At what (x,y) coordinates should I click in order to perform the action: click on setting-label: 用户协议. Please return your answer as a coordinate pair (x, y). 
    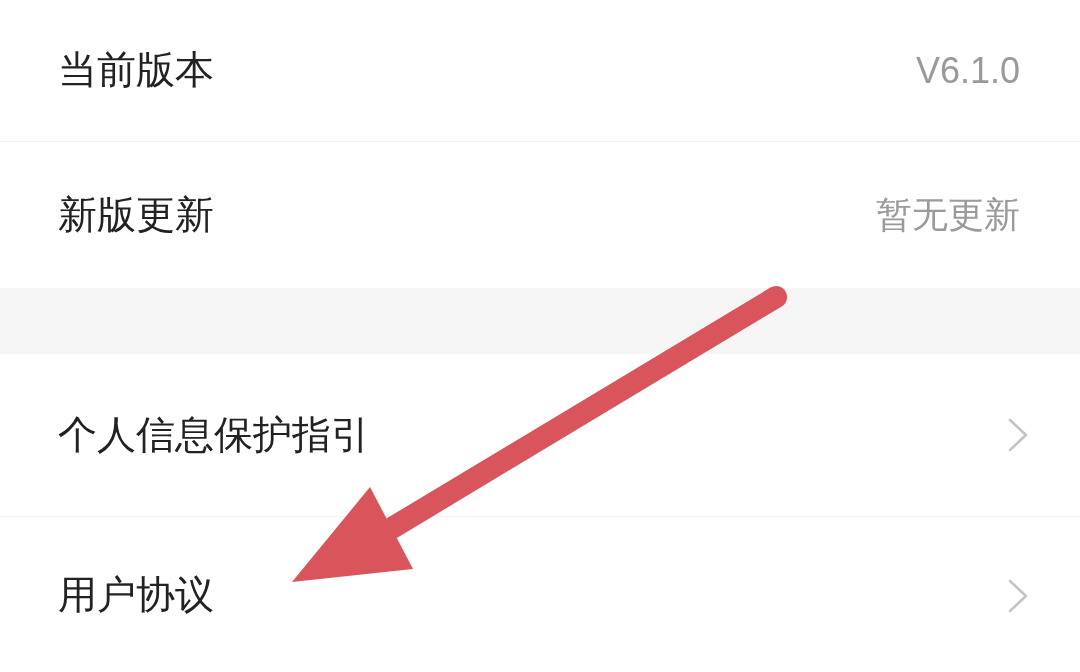
    Looking at the image, I should click on (136, 595).